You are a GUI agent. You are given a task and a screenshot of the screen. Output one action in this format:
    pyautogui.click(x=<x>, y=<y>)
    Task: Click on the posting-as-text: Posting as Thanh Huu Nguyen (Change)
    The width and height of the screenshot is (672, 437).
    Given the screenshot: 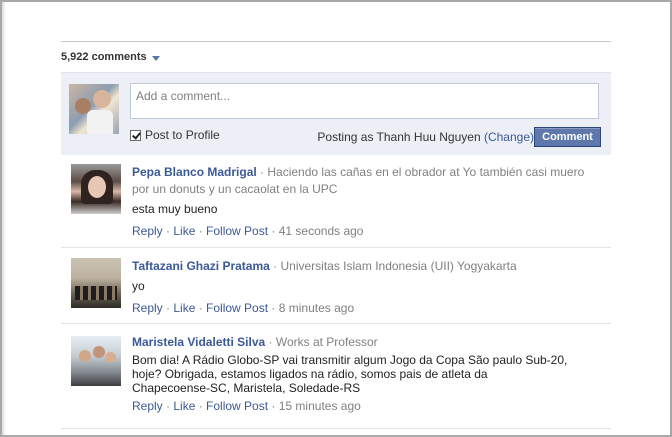 What is the action you would take?
    pyautogui.click(x=425, y=137)
    